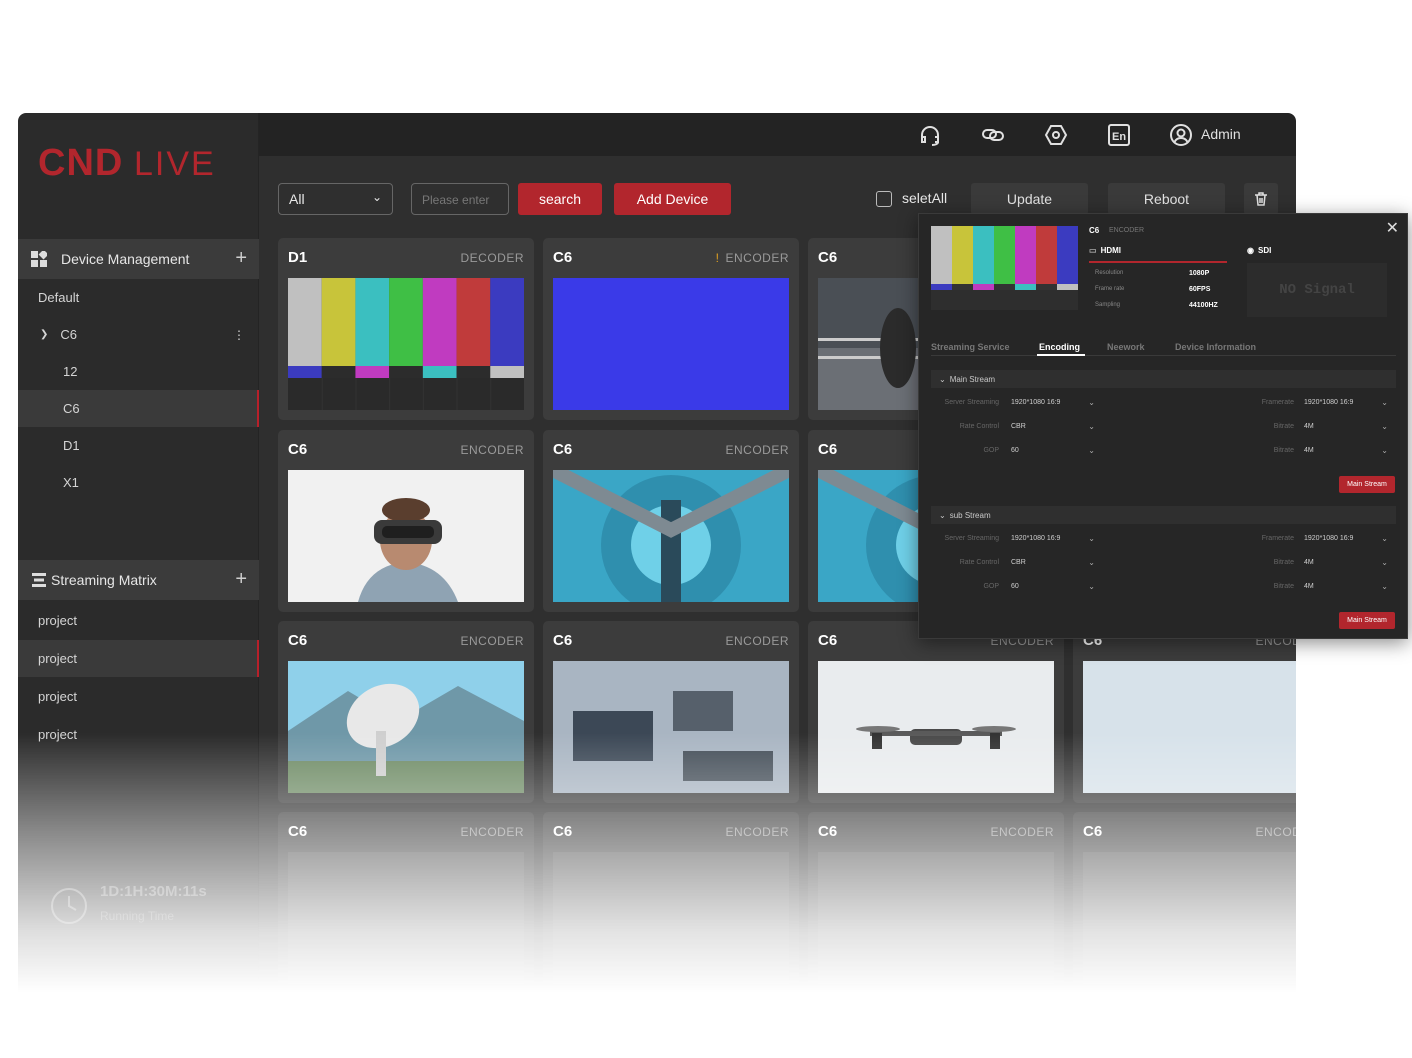  I want to click on radio-icon: ◉, so click(1250, 250).